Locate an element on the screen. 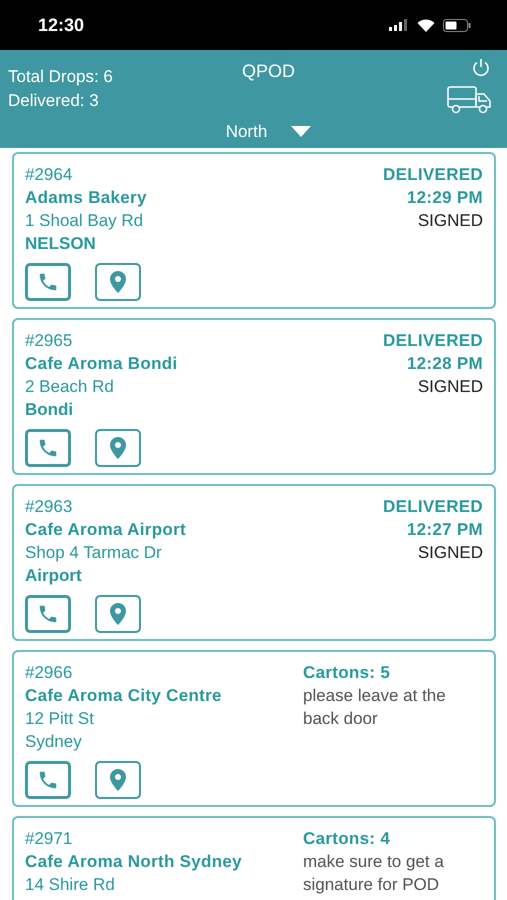 This screenshot has width=507, height=900. status-time: 12:30 is located at coordinates (61, 25).